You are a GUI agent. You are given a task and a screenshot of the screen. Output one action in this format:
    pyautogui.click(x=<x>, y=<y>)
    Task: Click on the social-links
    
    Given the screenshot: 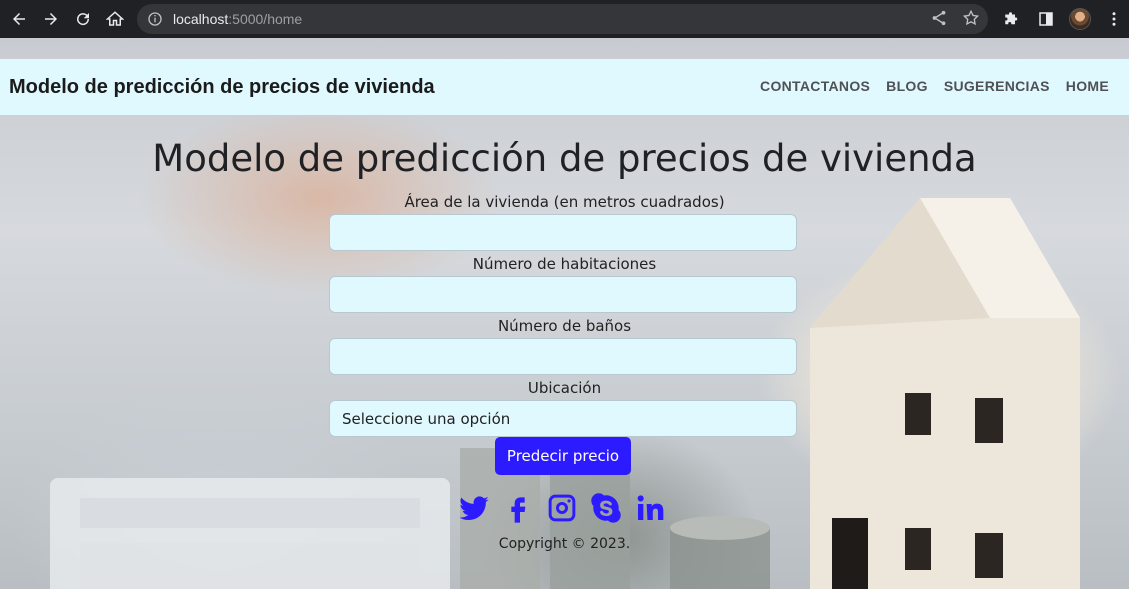 What is the action you would take?
    pyautogui.click(x=562, y=508)
    